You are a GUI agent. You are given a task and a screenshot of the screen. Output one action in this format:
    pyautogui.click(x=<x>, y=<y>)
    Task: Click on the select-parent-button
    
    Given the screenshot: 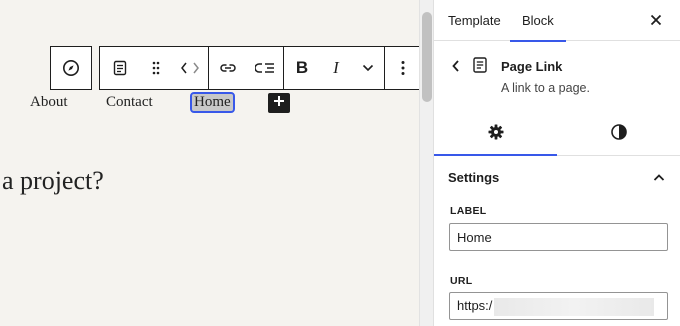 What is the action you would take?
    pyautogui.click(x=71, y=68)
    